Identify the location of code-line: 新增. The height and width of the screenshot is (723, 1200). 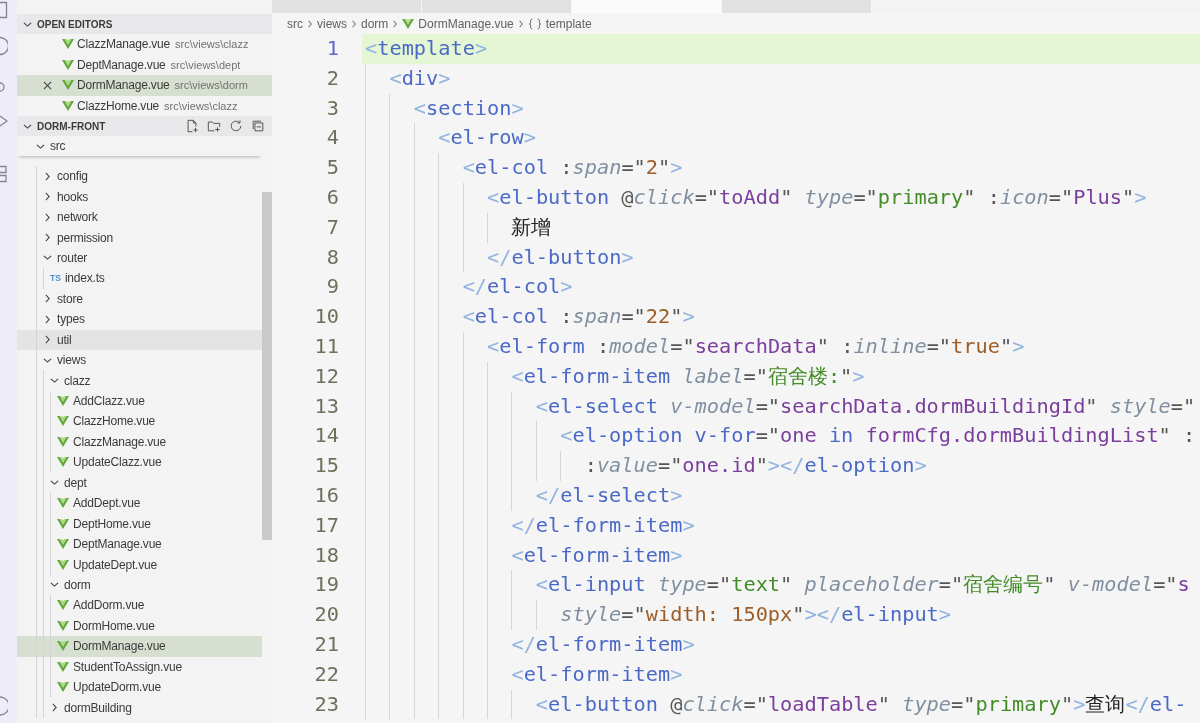
(531, 227).